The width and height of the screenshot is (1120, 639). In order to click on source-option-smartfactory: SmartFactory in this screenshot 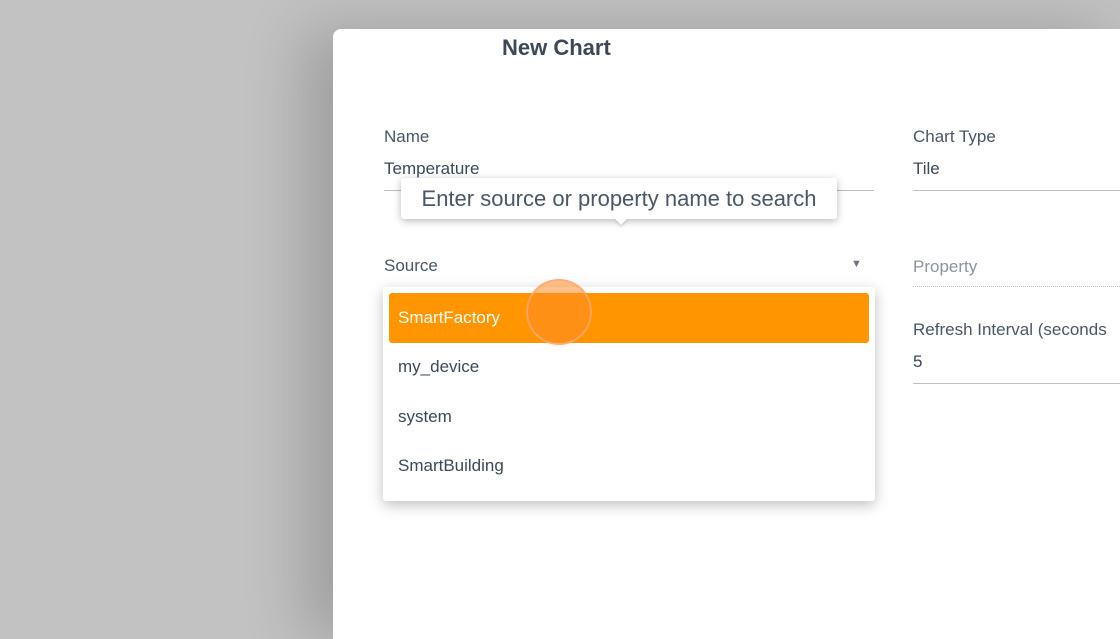, I will do `click(629, 318)`.